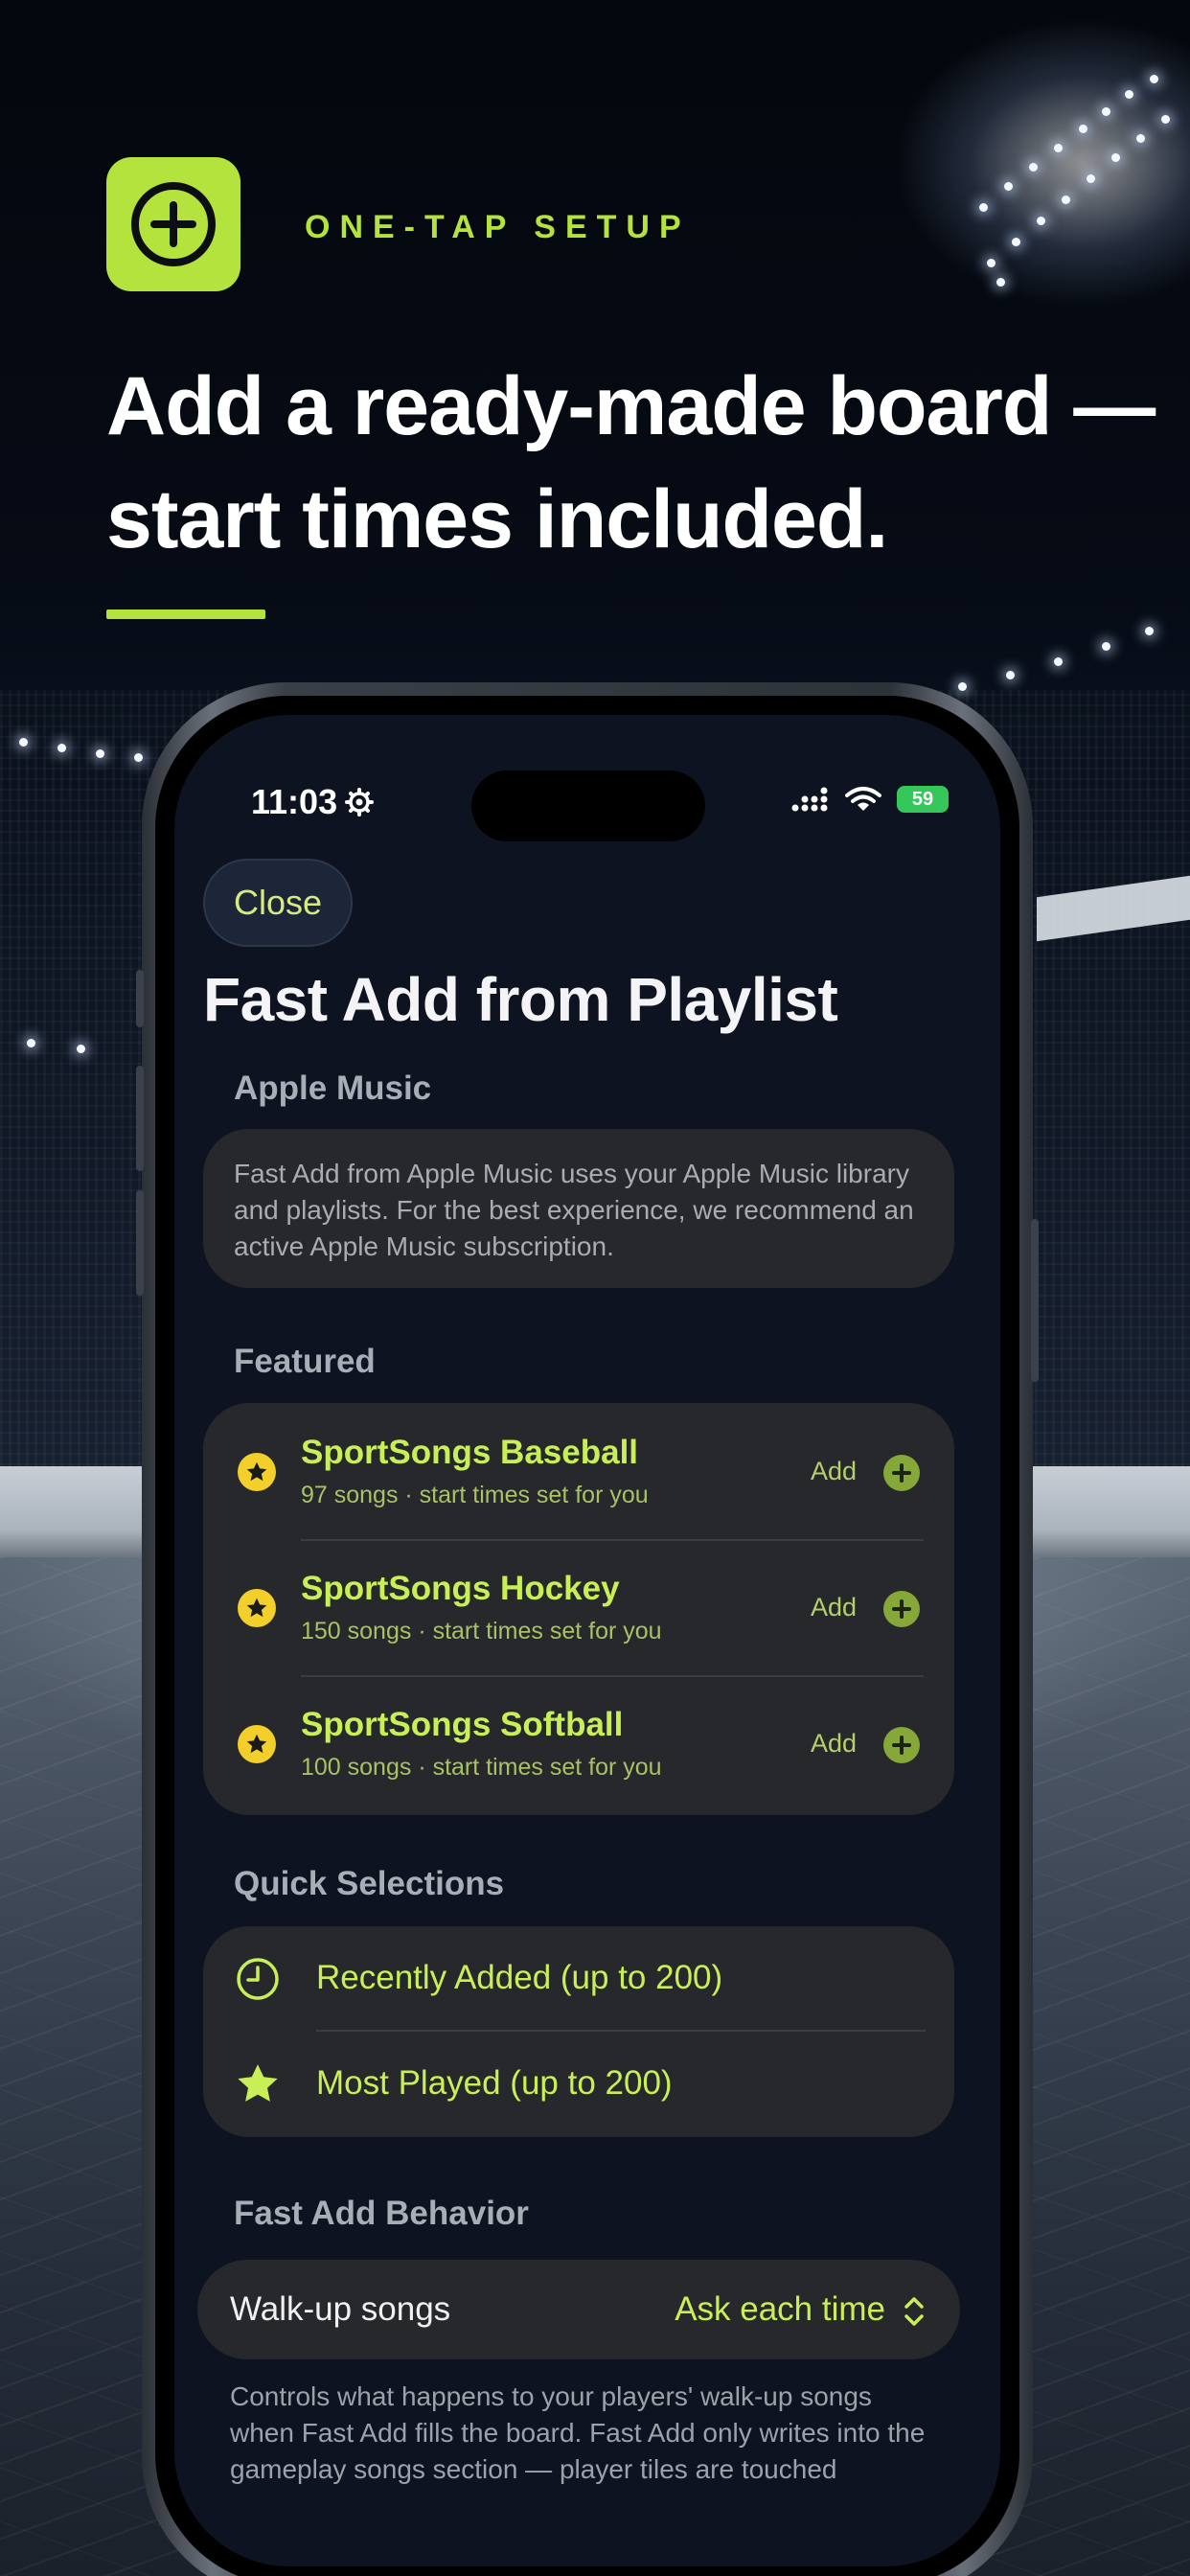  I want to click on walkup-songs-label: Walk-up songs, so click(341, 2309).